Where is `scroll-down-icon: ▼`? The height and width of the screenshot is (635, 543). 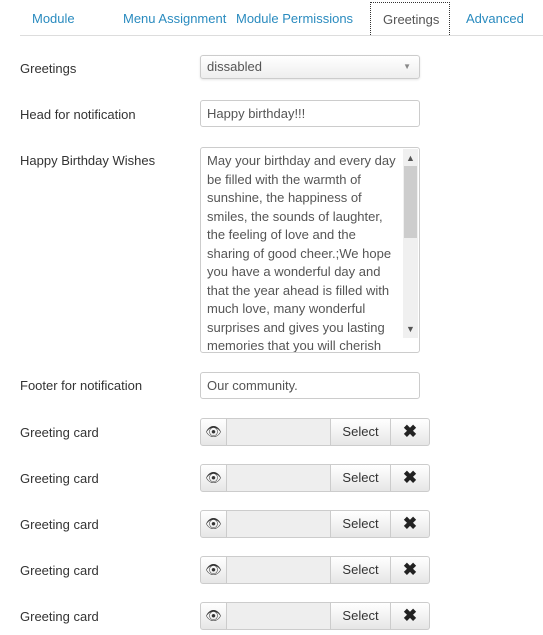 scroll-down-icon: ▼ is located at coordinates (410, 329).